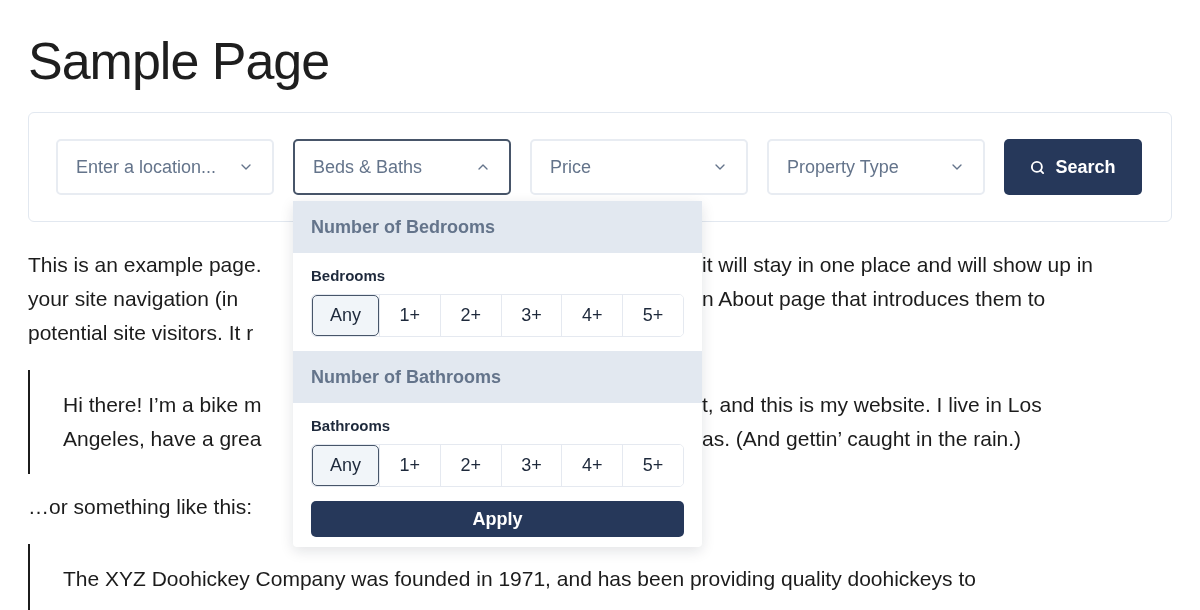 The image size is (1200, 610). What do you see at coordinates (145, 264) in the screenshot?
I see `text-line: This is an example page.` at bounding box center [145, 264].